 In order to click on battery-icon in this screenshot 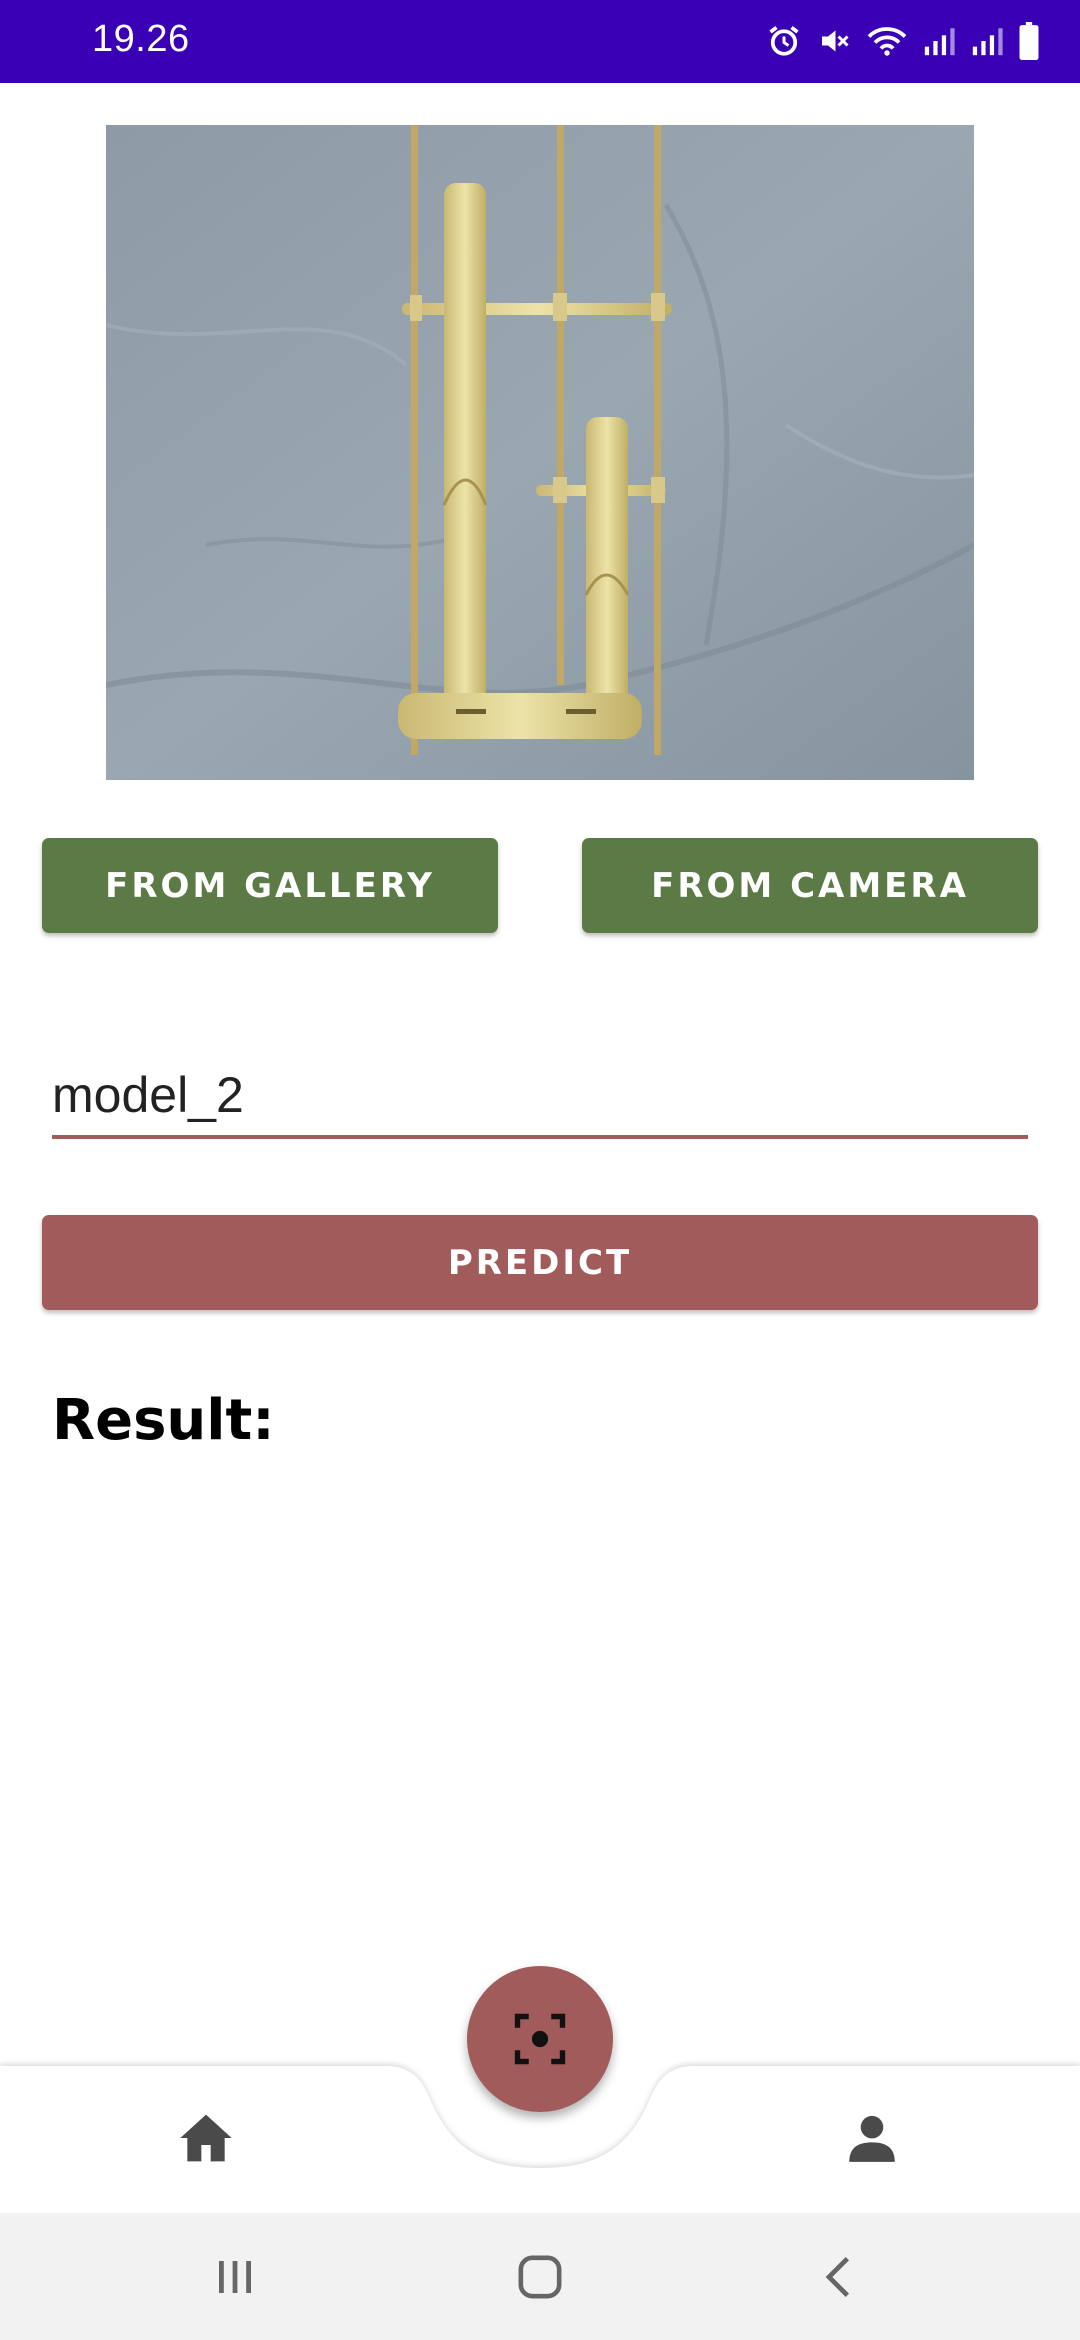, I will do `click(1029, 41)`.